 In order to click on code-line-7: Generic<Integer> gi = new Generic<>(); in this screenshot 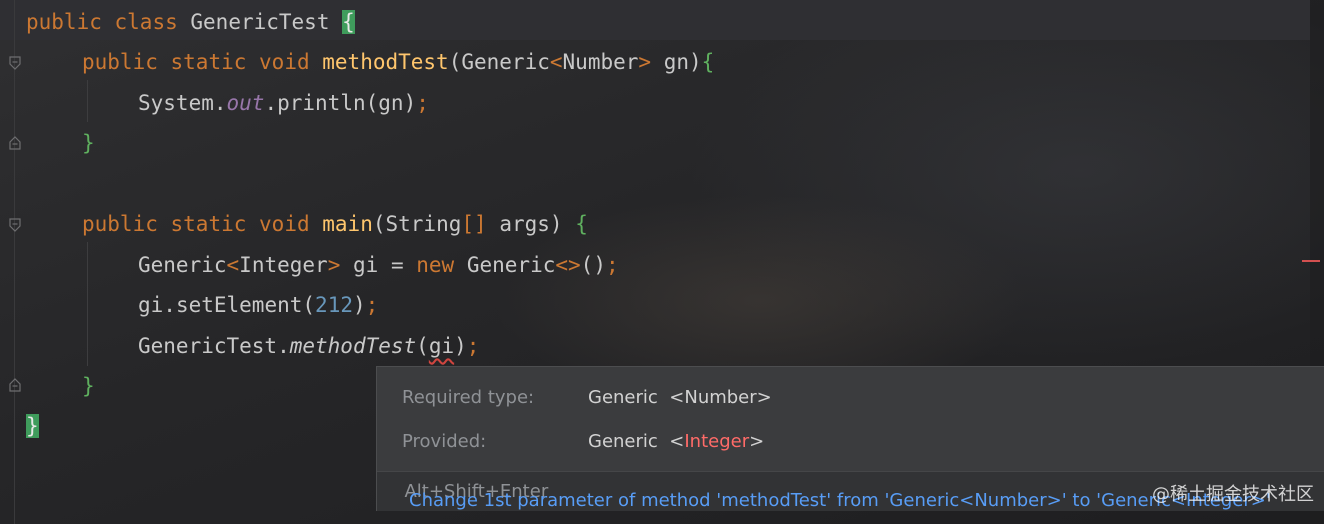, I will do `click(378, 265)`.